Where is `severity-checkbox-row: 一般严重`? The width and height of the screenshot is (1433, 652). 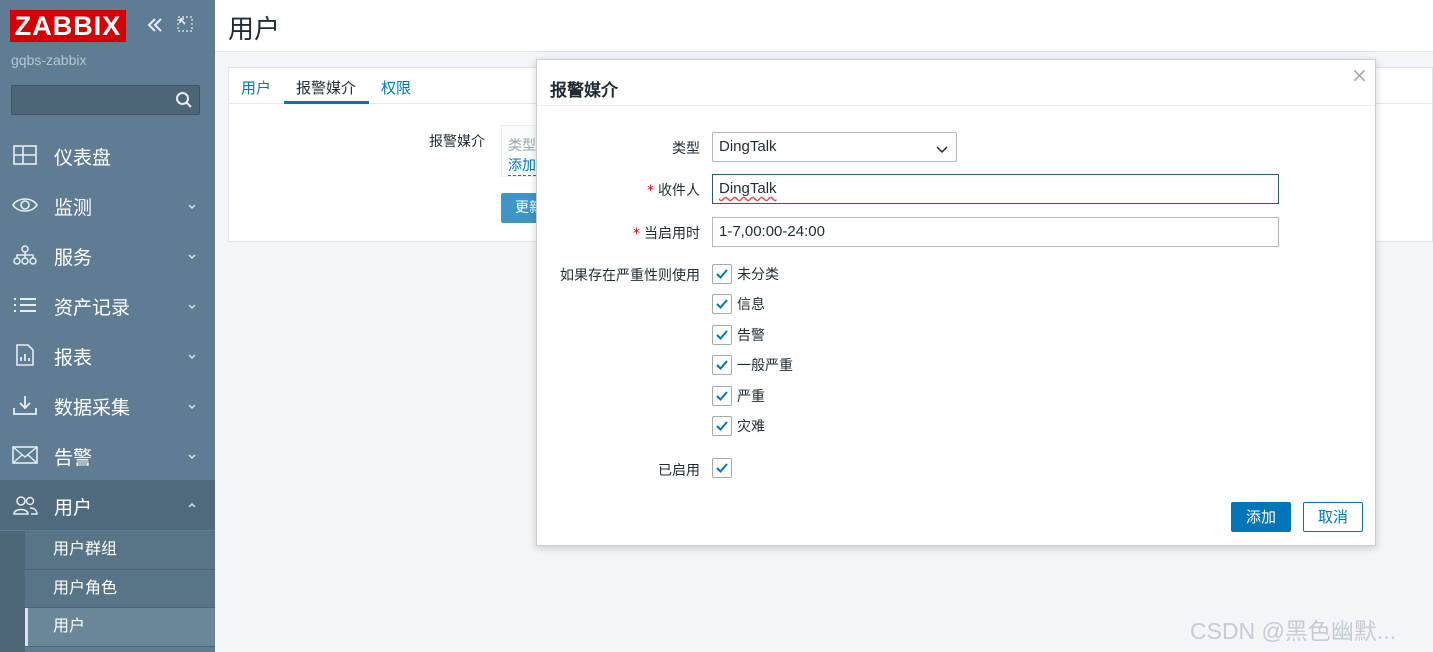
severity-checkbox-row: 一般严重 is located at coordinates (752, 365).